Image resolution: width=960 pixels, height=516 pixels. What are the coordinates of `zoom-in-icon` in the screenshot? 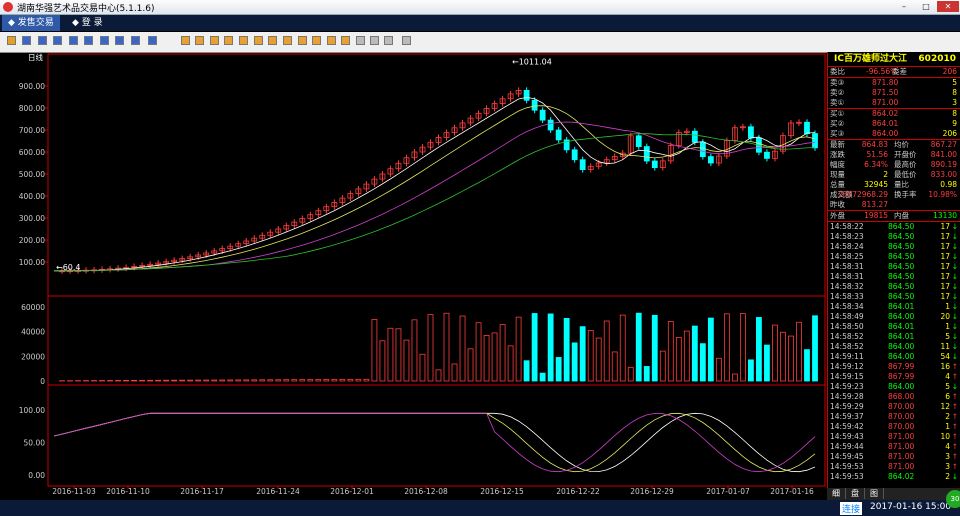 It's located at (361, 40).